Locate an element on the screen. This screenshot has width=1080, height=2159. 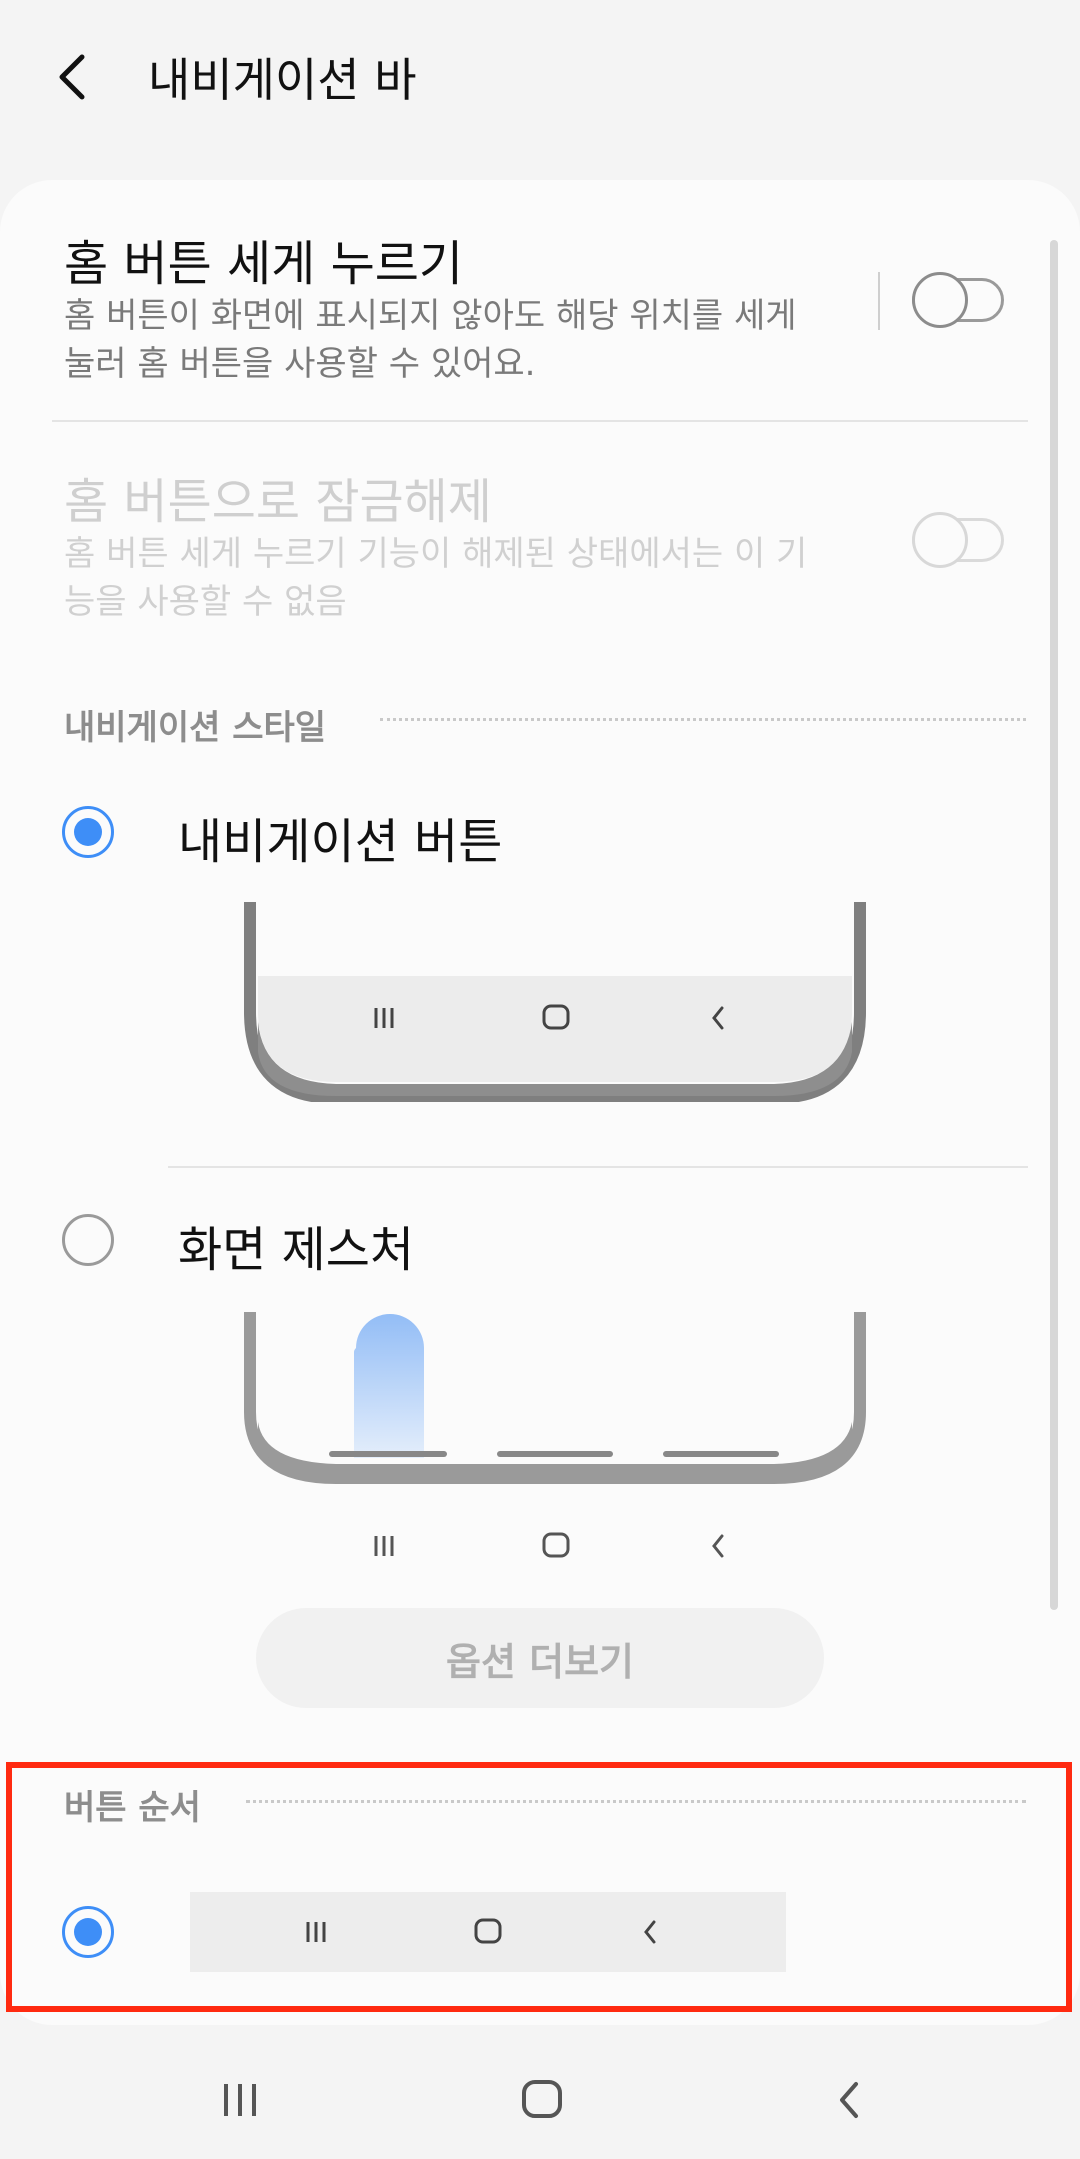
scrollbar is located at coordinates (1054, 925).